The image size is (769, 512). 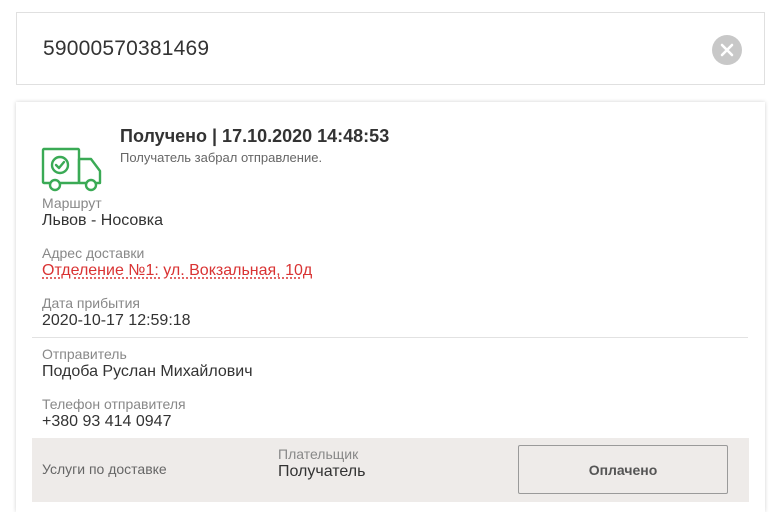 I want to click on route-value: Львов - Носовка, so click(x=103, y=220).